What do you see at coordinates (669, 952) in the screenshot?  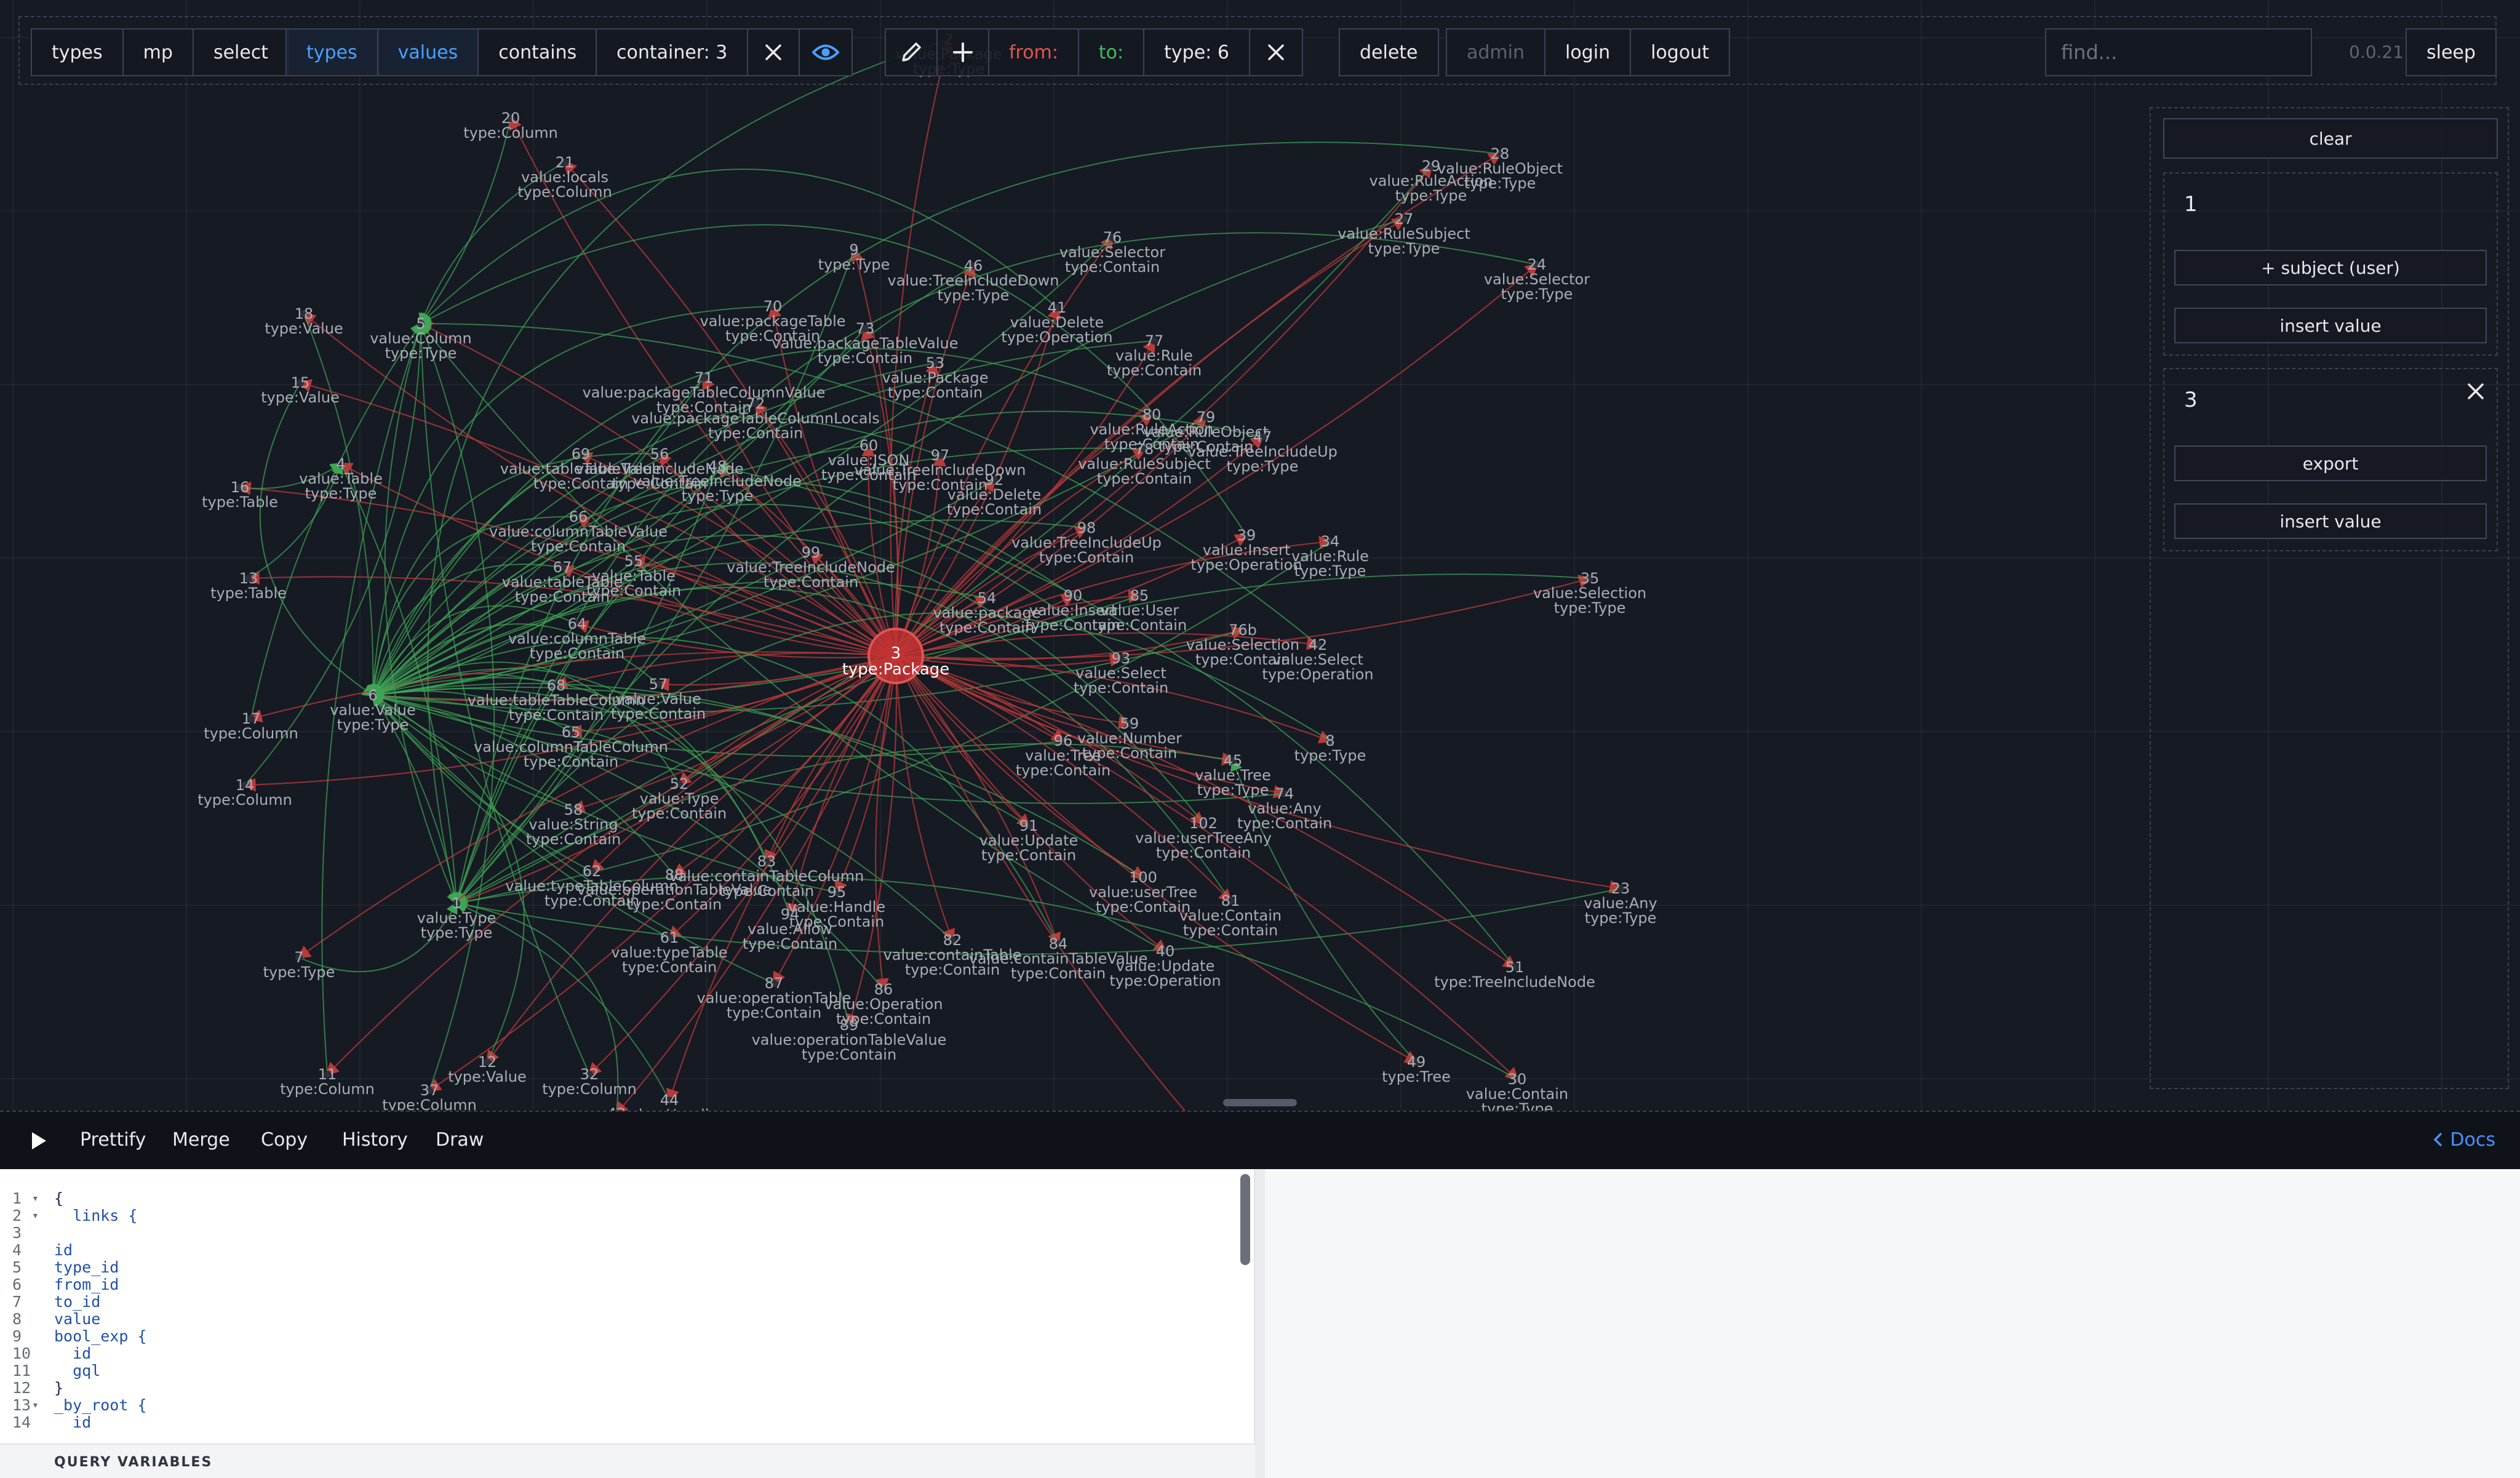 I see `graph-node: 61value:typeTabletype:Contain` at bounding box center [669, 952].